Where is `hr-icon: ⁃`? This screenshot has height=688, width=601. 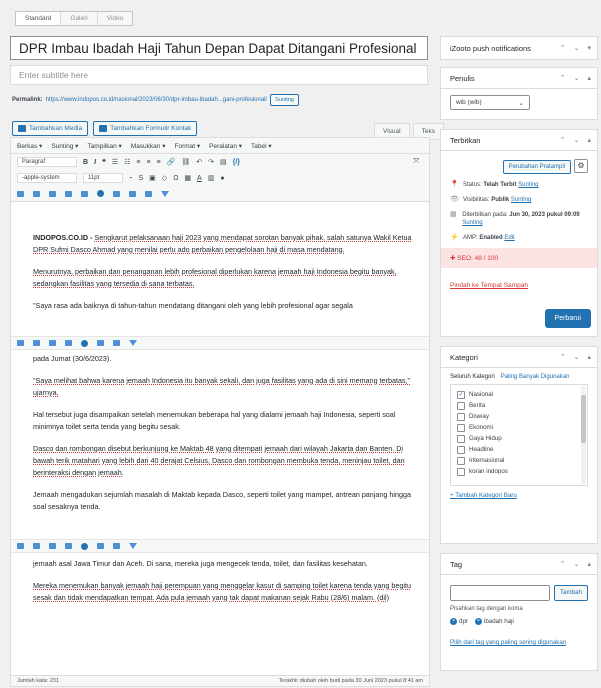 hr-icon: ⁃ is located at coordinates (131, 178).